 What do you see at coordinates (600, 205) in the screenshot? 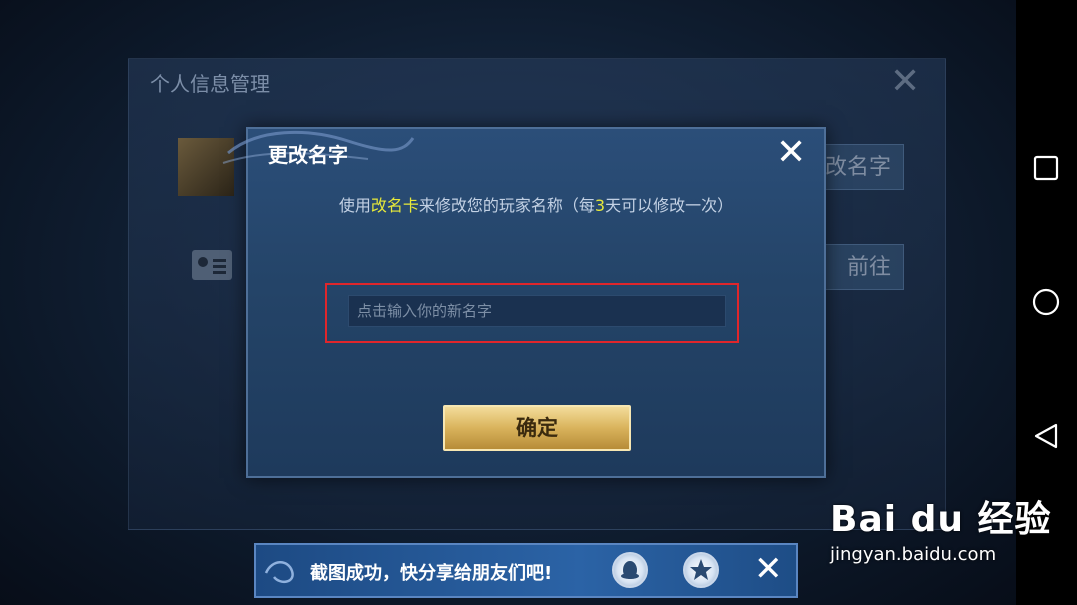
I see `days-highlight: 3` at bounding box center [600, 205].